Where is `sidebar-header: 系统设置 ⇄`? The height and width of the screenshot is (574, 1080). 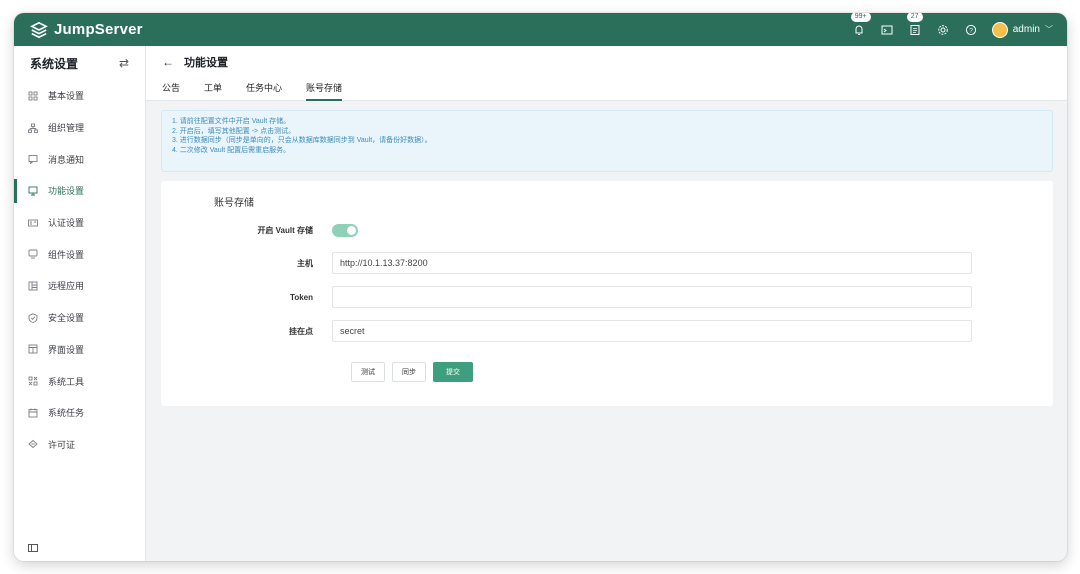
sidebar-header: 系统设置 ⇄ is located at coordinates (79, 63).